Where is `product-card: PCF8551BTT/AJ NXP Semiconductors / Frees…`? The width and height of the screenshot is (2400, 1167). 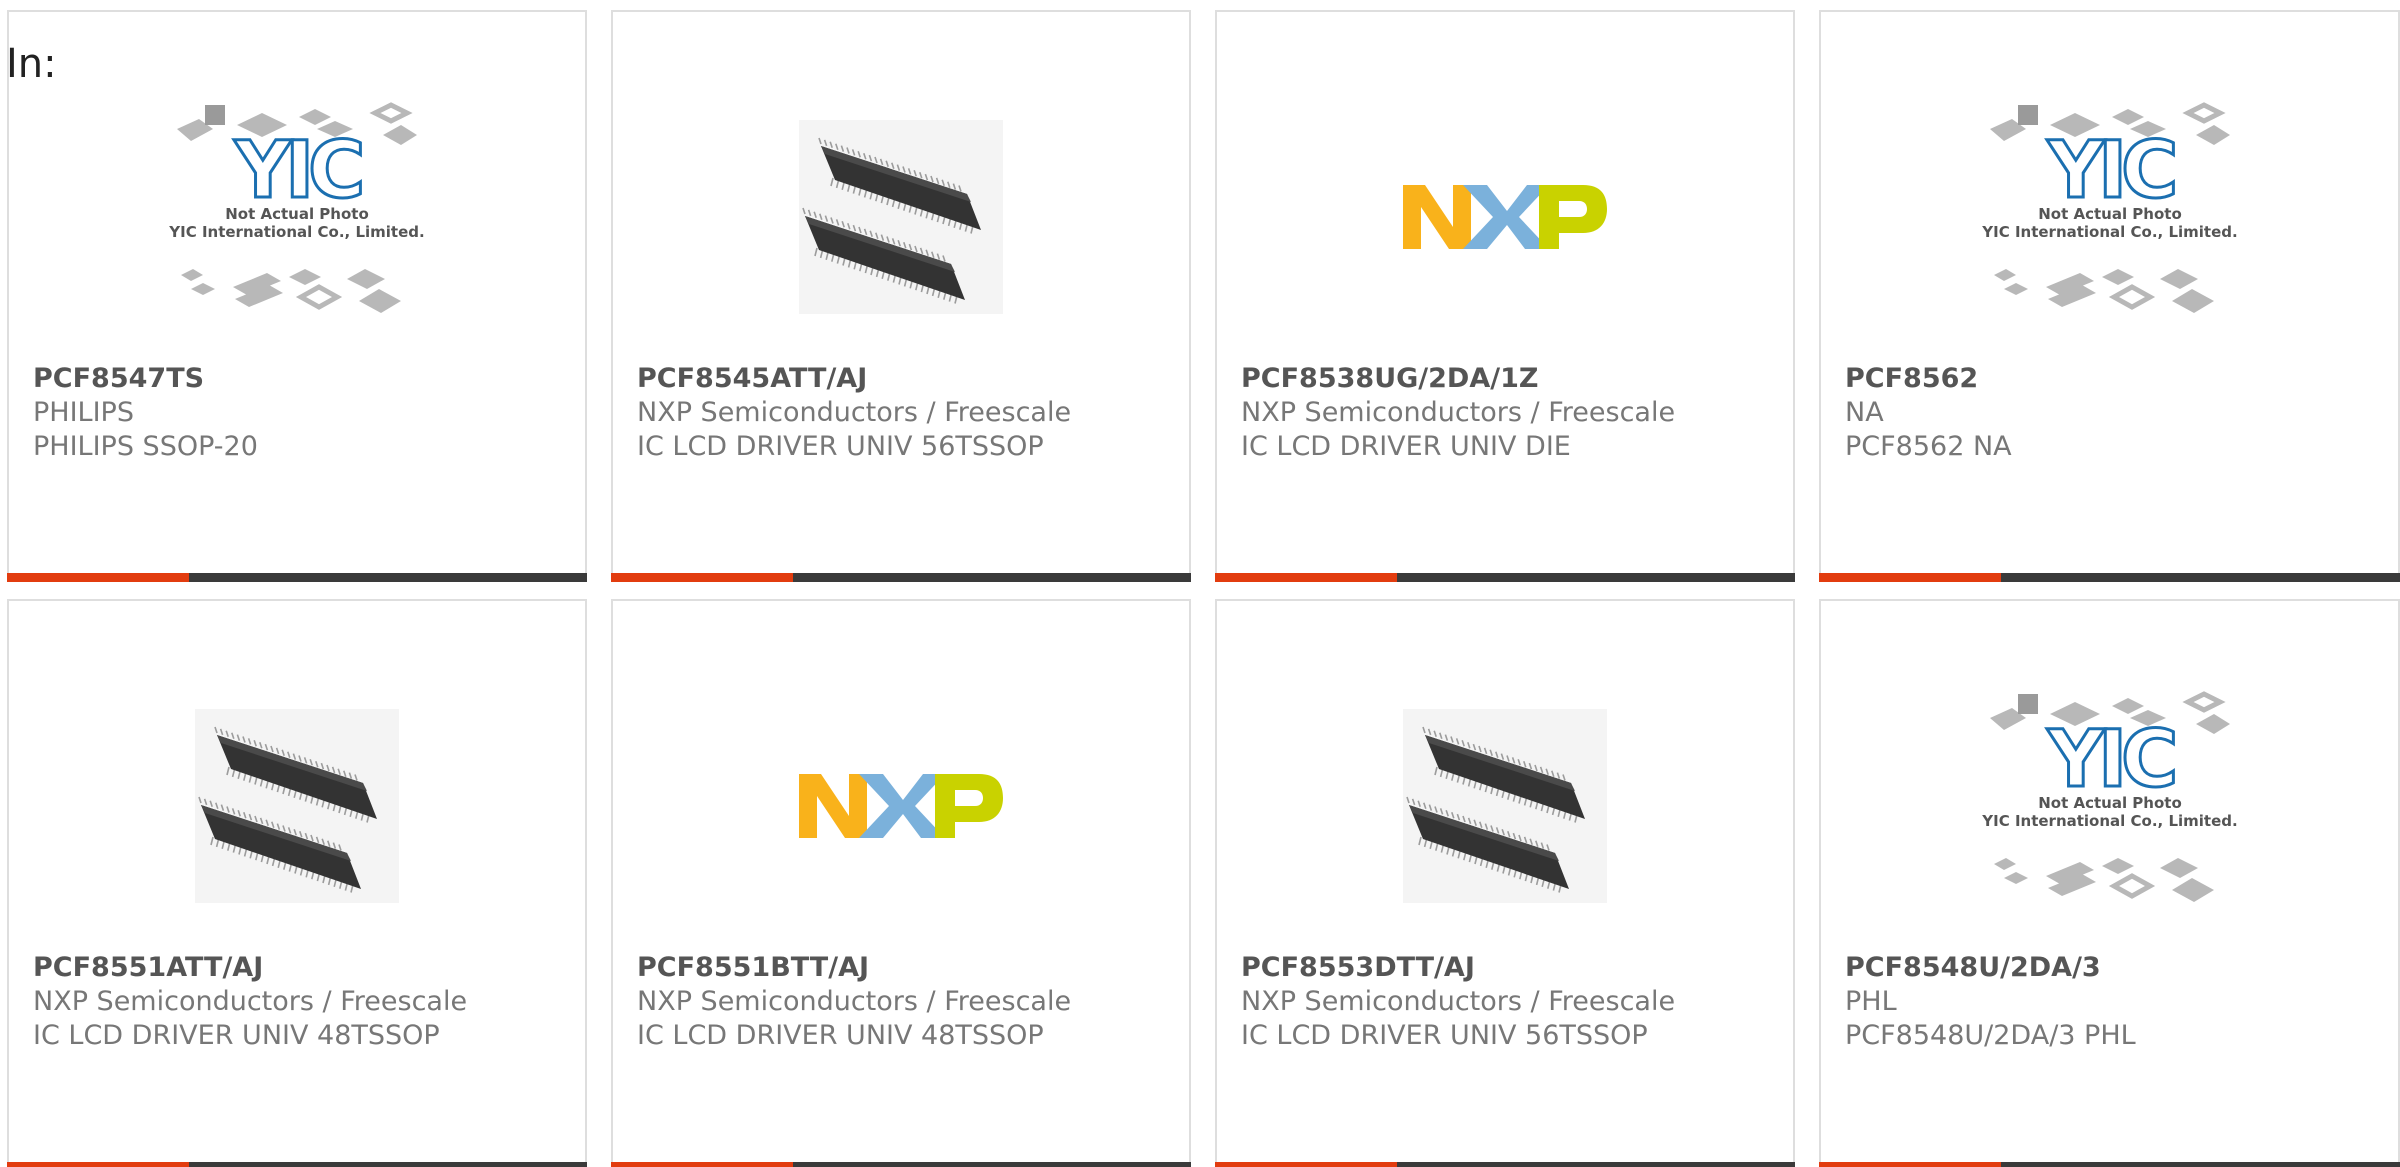 product-card: PCF8551BTT/AJ NXP Semiconductors / Frees… is located at coordinates (901, 883).